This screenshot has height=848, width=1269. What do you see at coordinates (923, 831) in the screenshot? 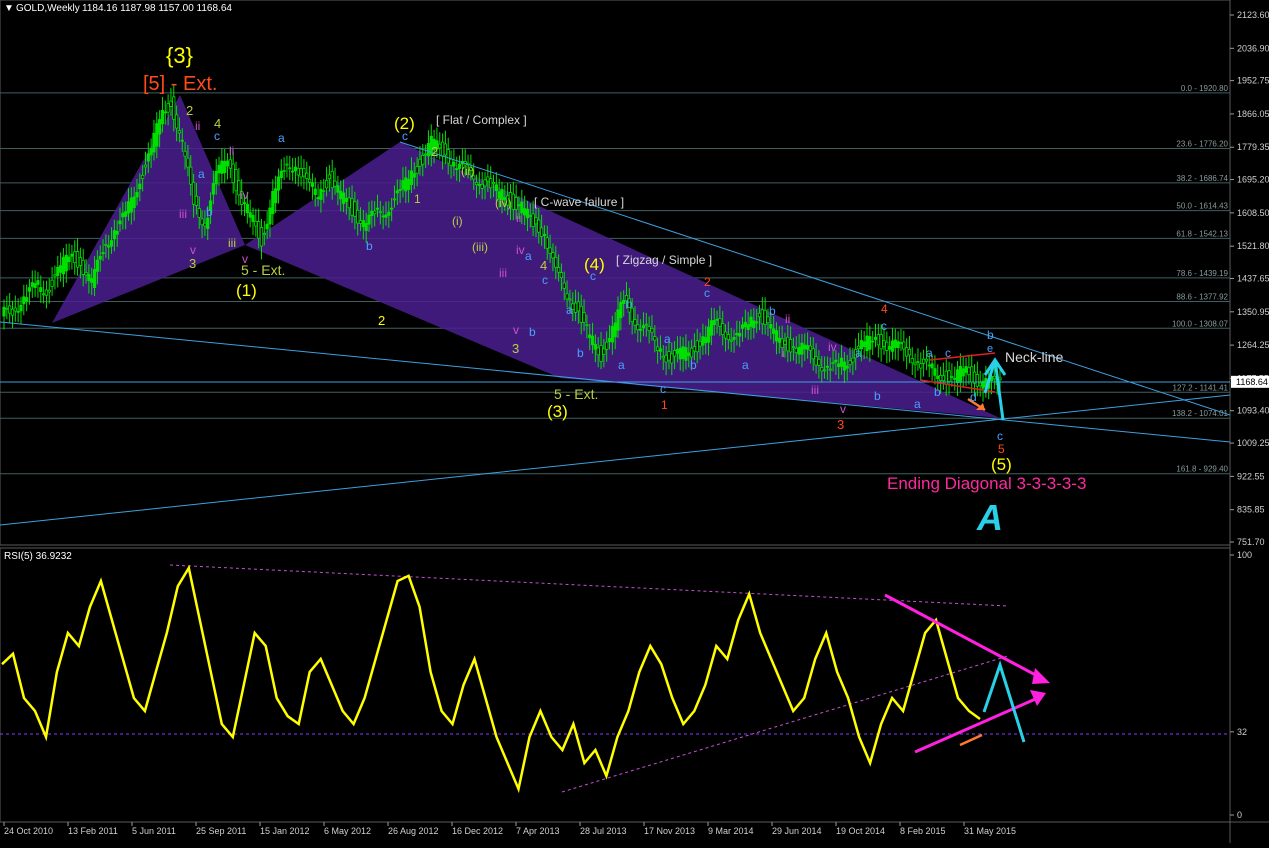
I see `time-tick-label: 8 Feb 2015` at bounding box center [923, 831].